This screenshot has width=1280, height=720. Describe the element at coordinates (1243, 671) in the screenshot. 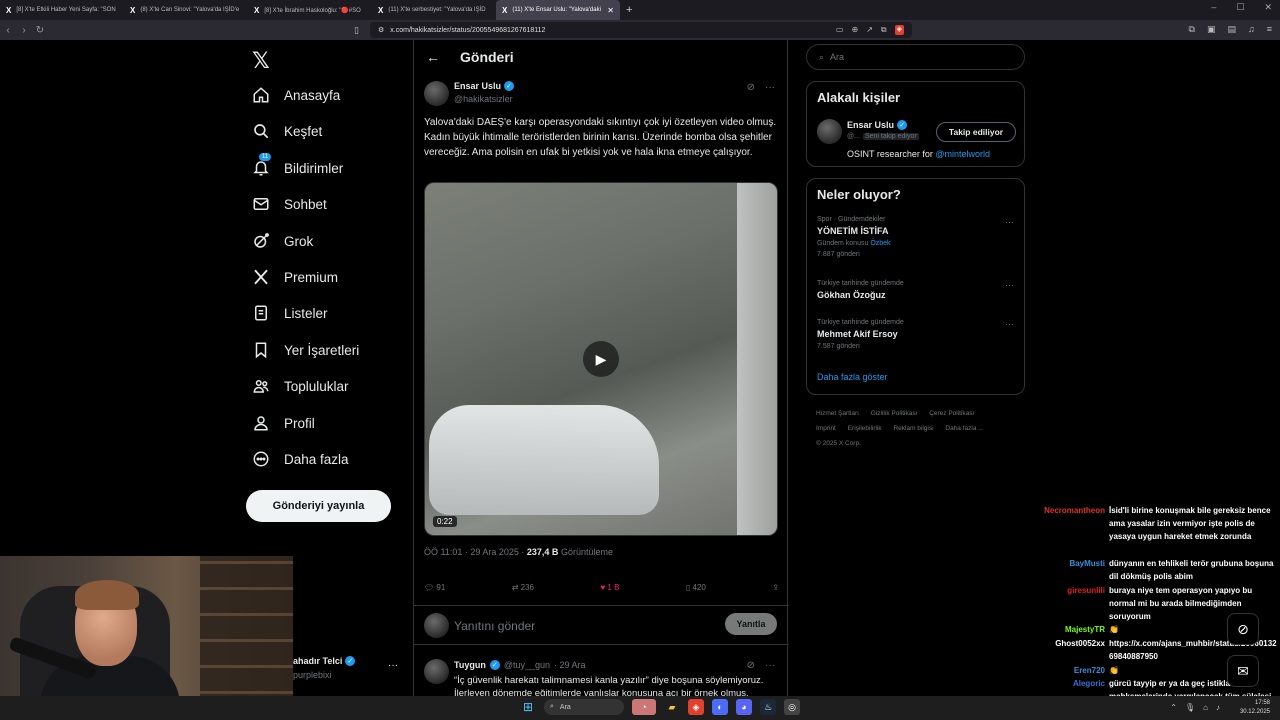

I see `messages-float-icon: ✉` at that location.